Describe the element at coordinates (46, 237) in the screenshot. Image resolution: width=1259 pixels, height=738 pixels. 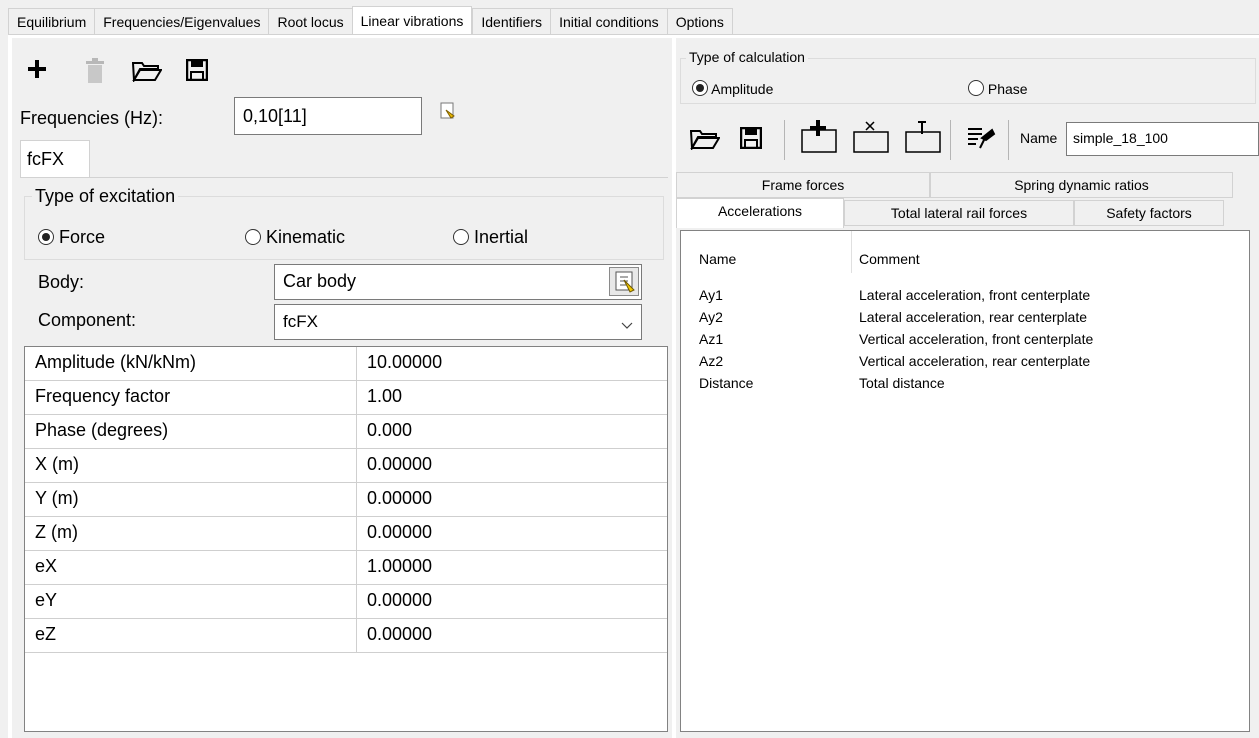
I see `radio-force-indicator` at that location.